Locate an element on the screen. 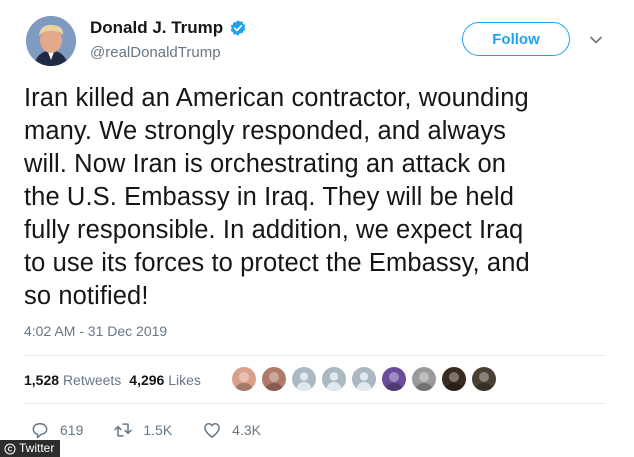  reply-count: 619 is located at coordinates (72, 430).